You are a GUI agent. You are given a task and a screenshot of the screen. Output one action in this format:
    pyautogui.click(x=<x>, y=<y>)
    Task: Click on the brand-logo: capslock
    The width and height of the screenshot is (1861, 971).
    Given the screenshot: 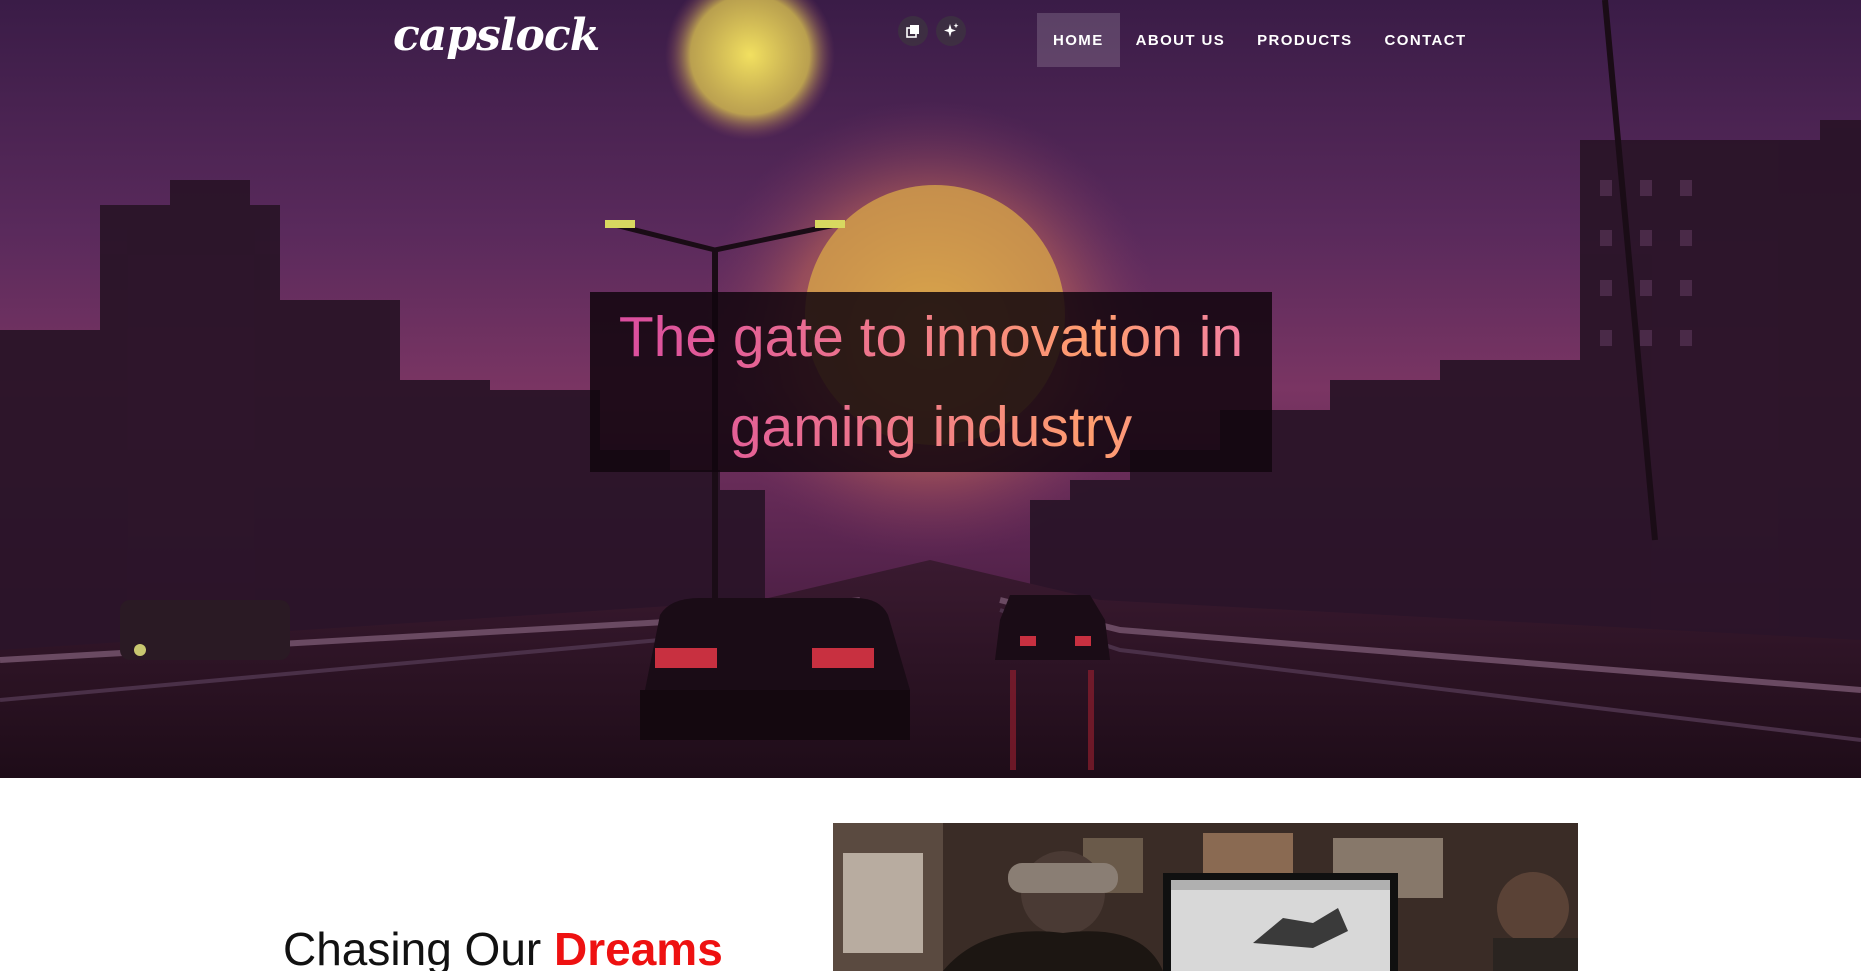 What is the action you would take?
    pyautogui.click(x=496, y=35)
    